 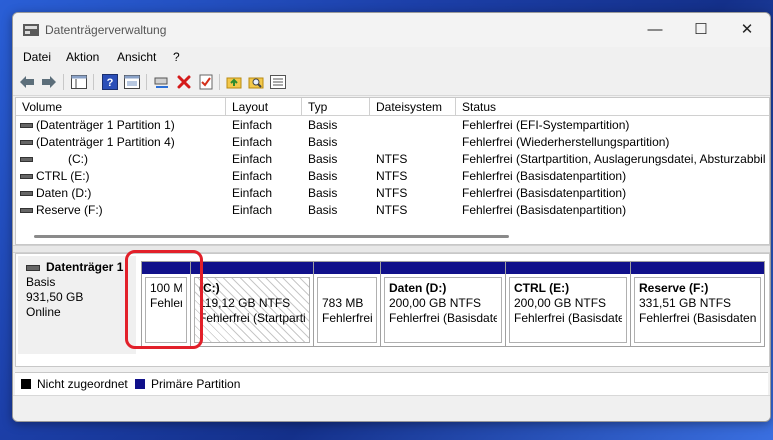 I want to click on col-header-layout: Layout, so click(x=264, y=107).